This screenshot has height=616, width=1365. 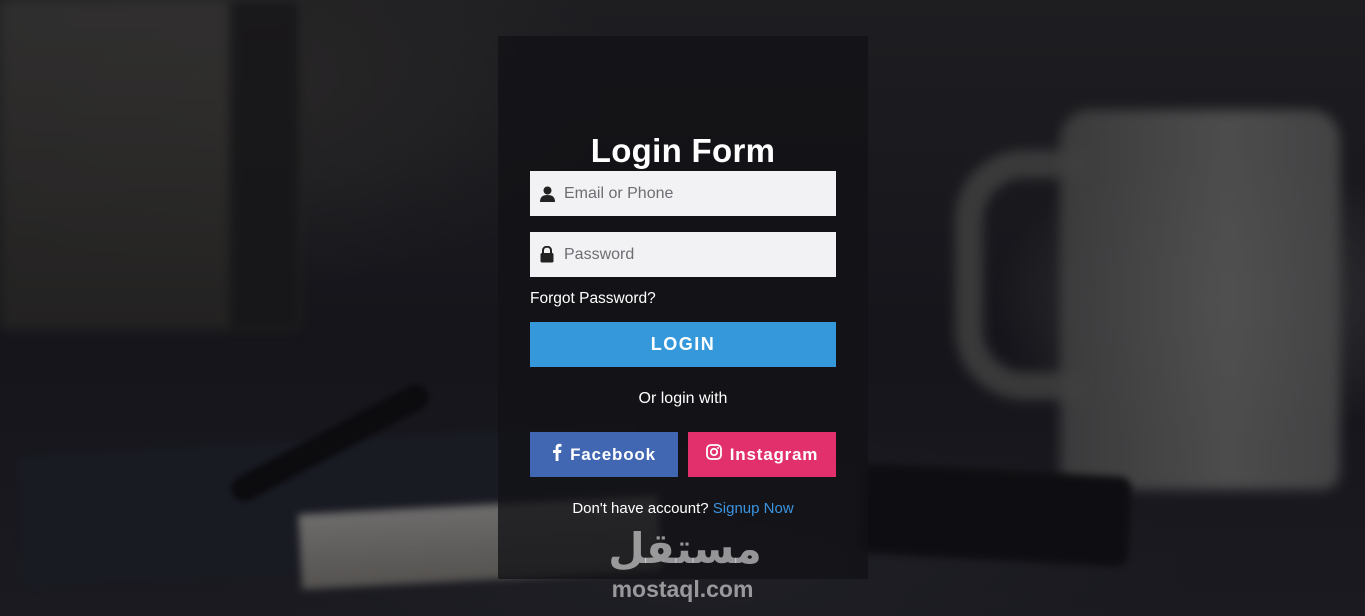 What do you see at coordinates (613, 454) in the screenshot?
I see `facebook-label: Facebook` at bounding box center [613, 454].